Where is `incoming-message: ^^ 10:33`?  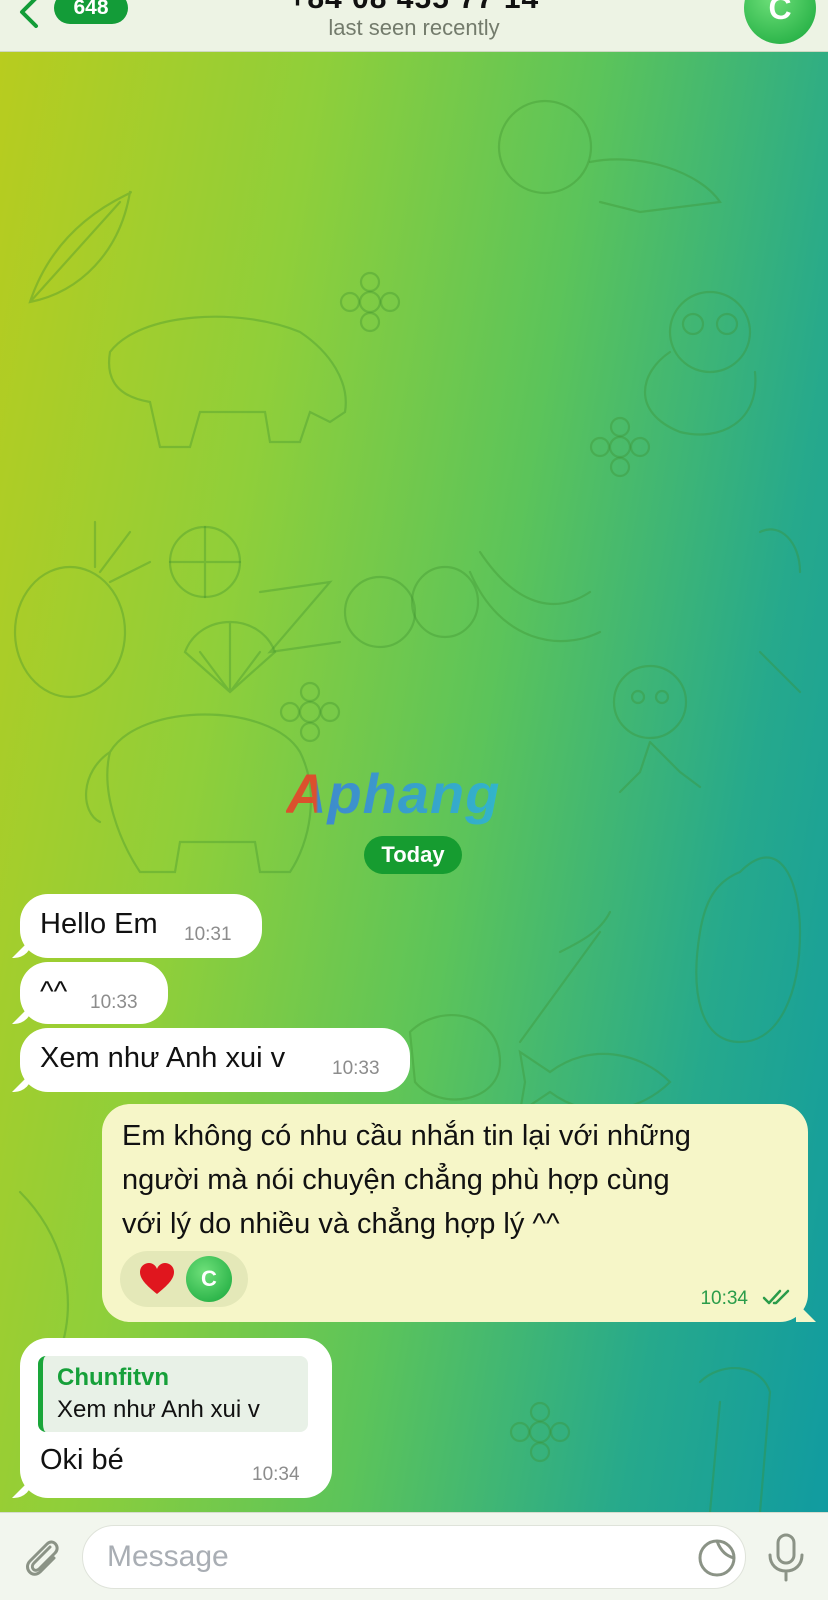 incoming-message: ^^ 10:33 is located at coordinates (94, 993).